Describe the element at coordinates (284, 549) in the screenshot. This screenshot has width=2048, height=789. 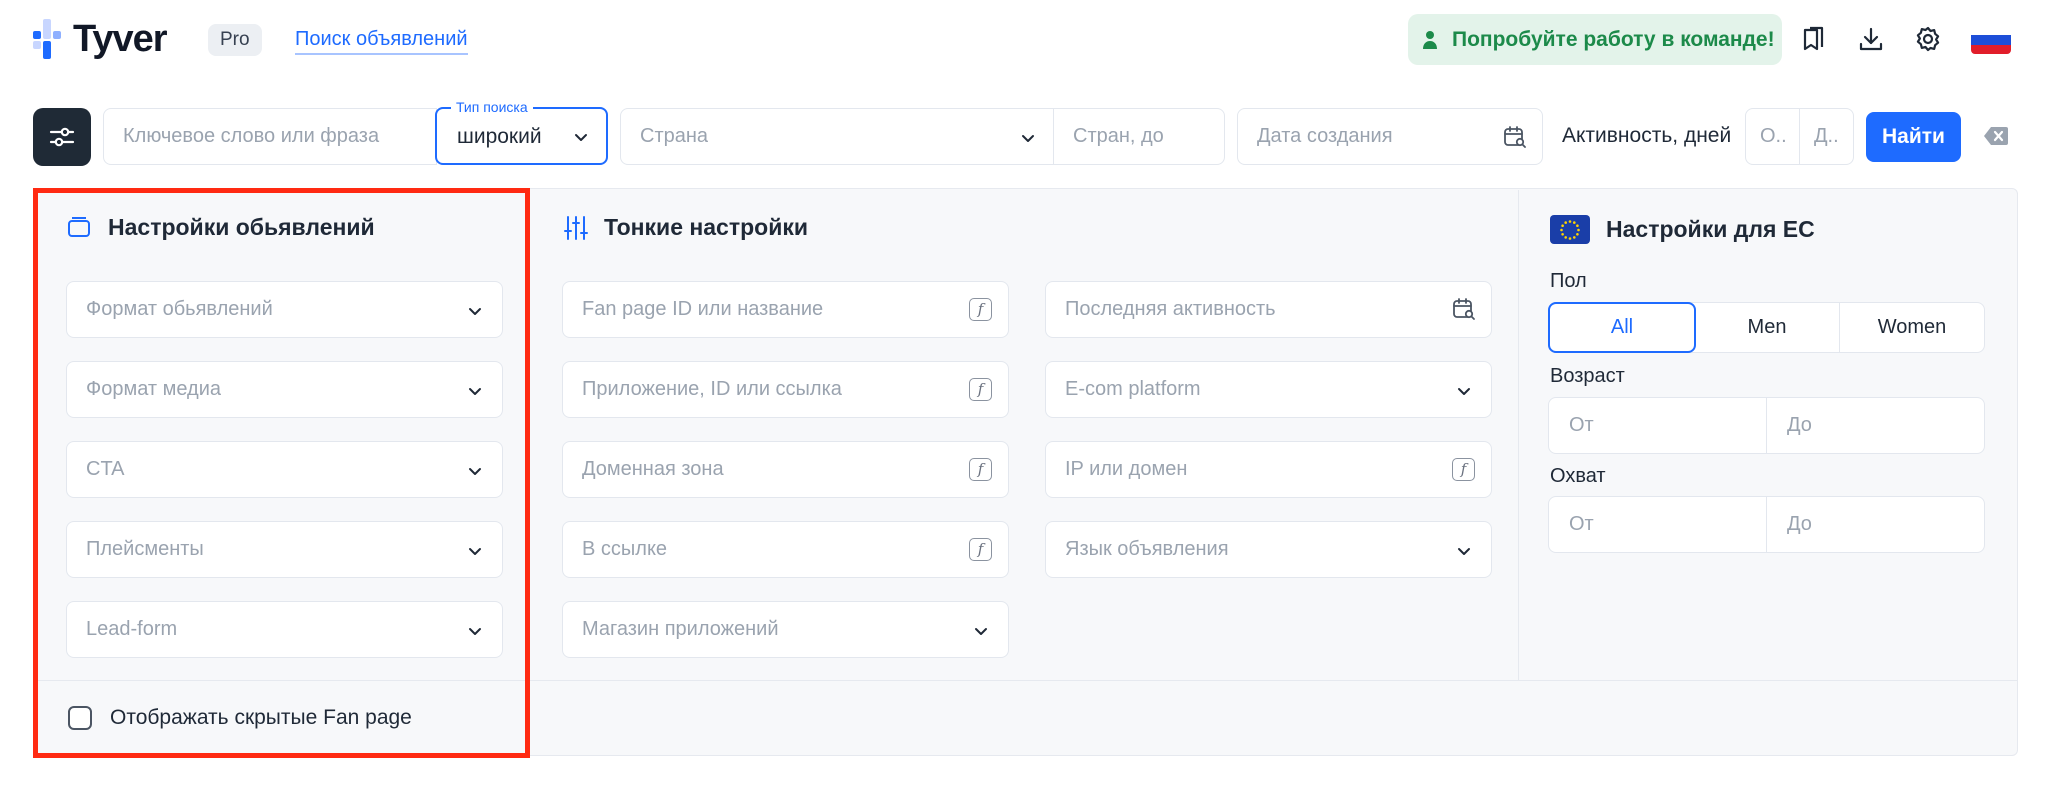
I see `placements-select: Плейсменты` at that location.